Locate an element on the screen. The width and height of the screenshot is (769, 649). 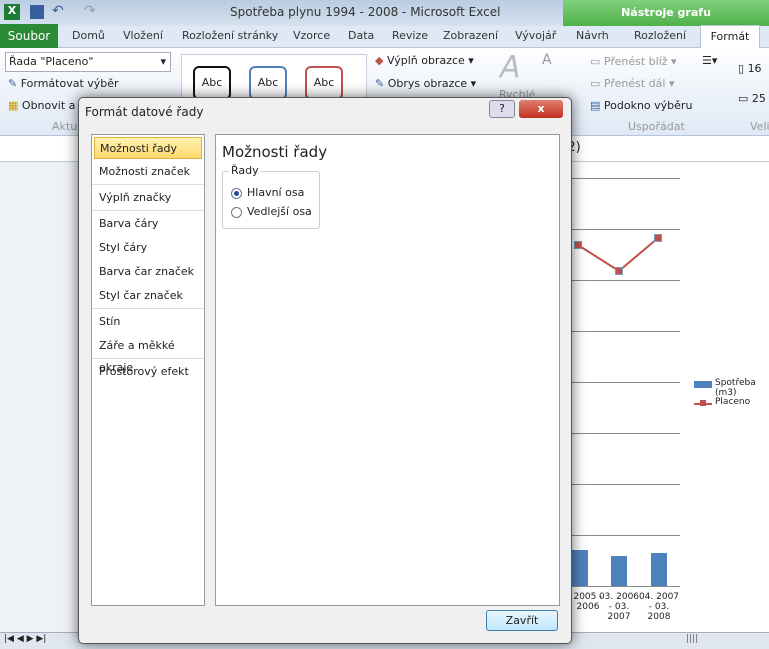
reset-icon: ▦ is located at coordinates (13, 105).